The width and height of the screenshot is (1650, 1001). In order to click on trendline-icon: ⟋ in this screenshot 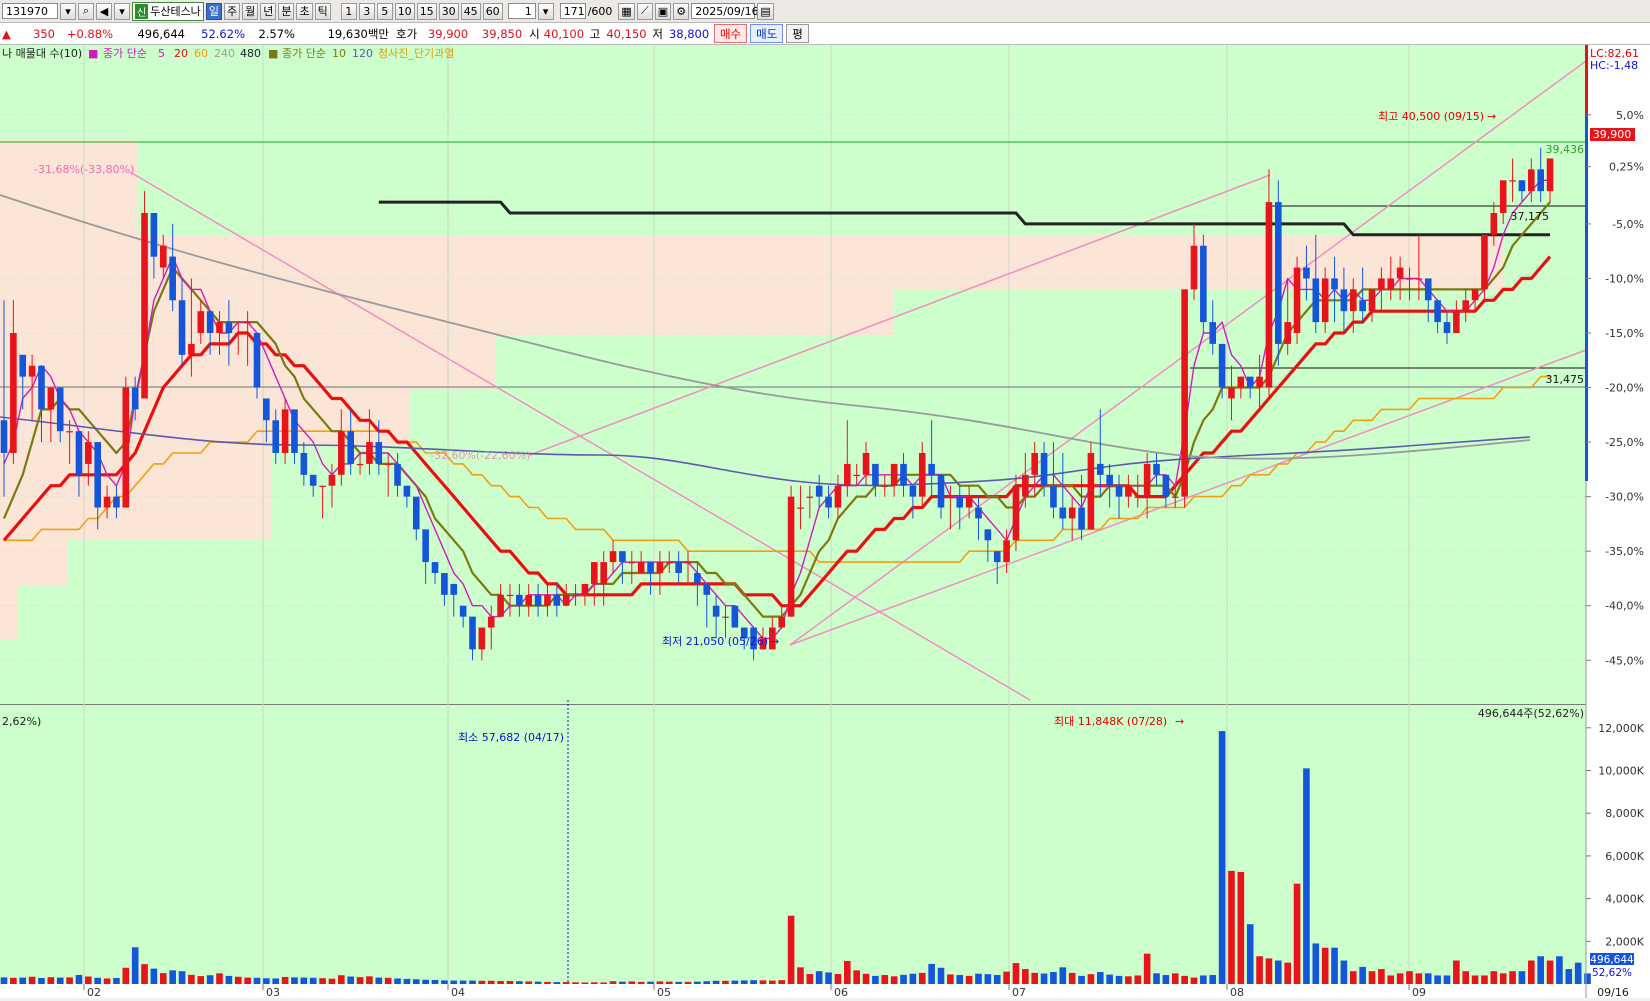, I will do `click(644, 11)`.